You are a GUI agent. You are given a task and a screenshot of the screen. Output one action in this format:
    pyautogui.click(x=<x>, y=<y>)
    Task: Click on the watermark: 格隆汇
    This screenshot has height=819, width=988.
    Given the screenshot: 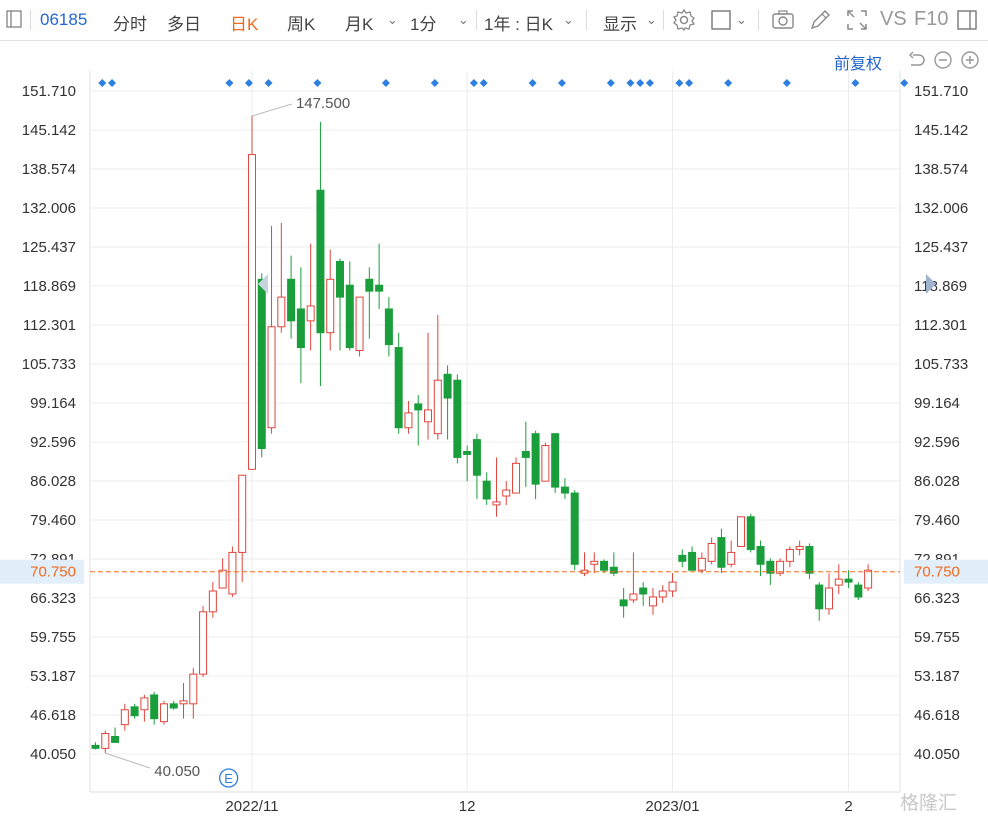 What is the action you would take?
    pyautogui.click(x=929, y=803)
    